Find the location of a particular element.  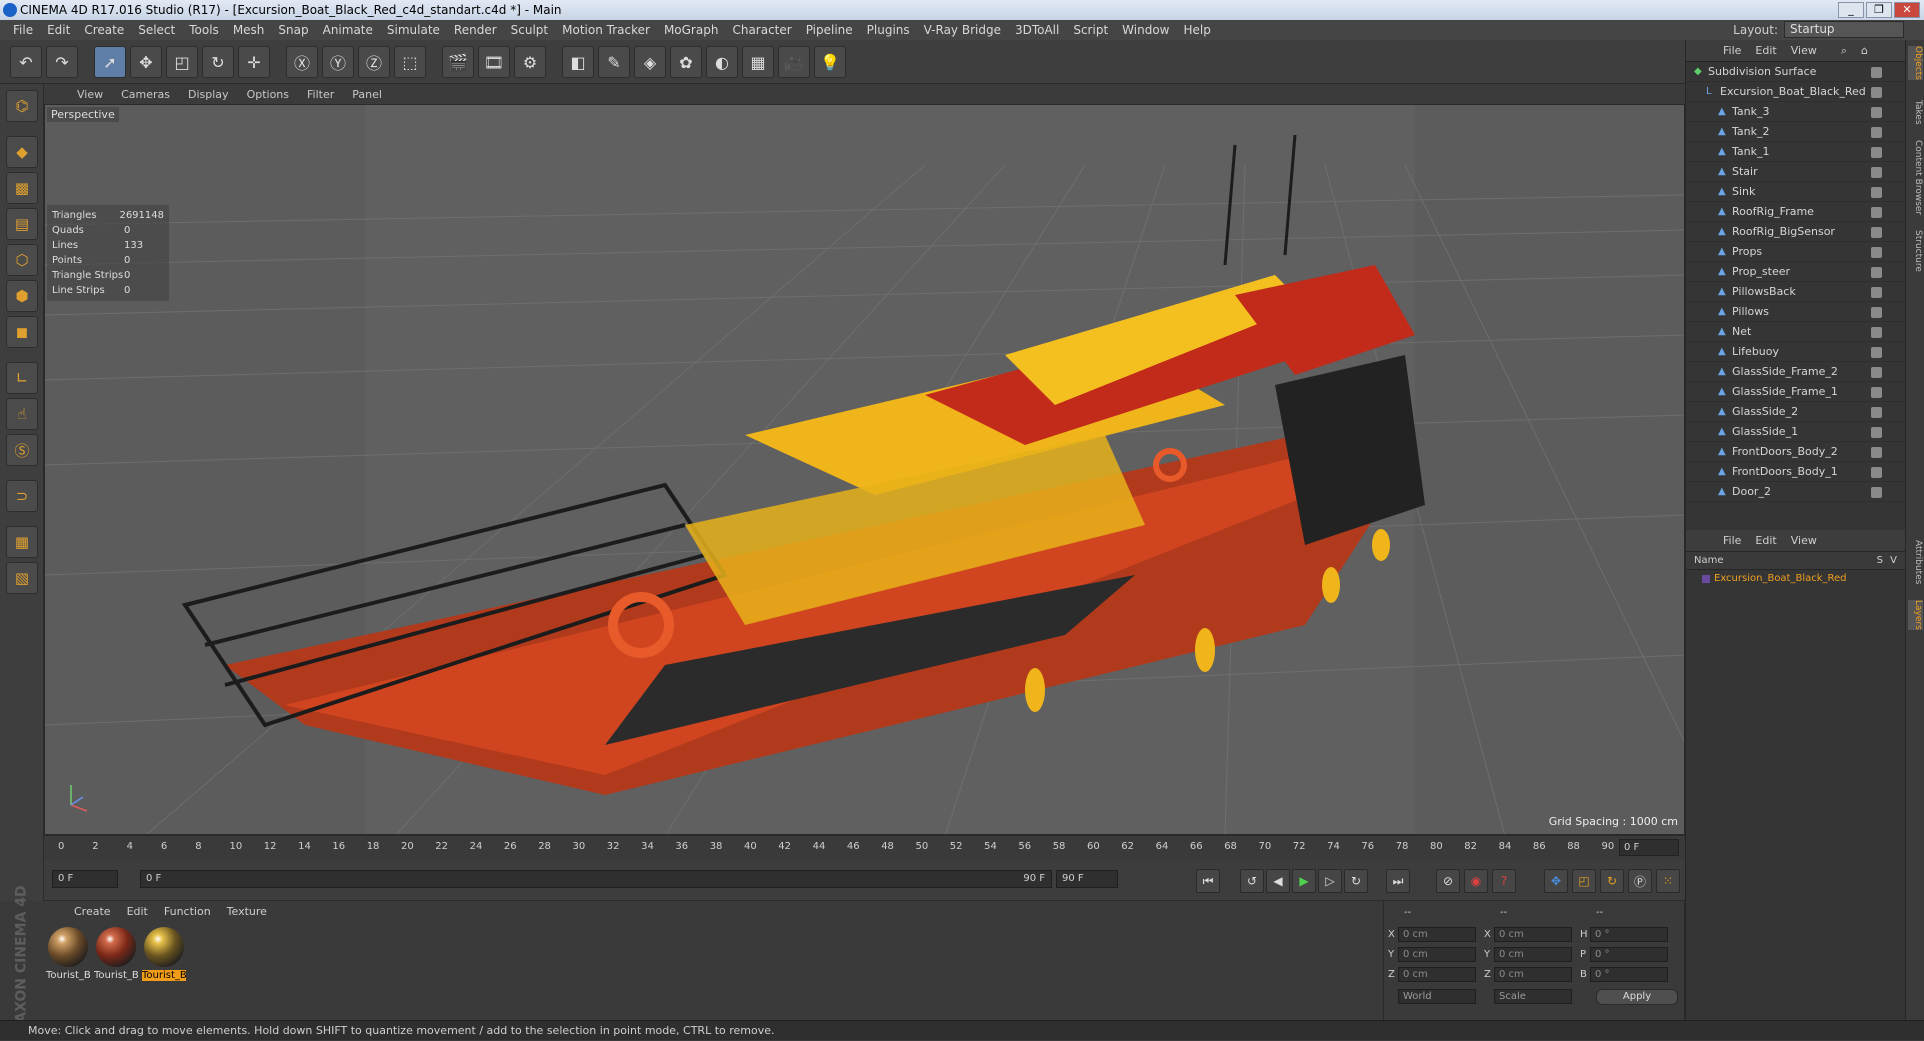

redo-icon: ↷ is located at coordinates (62, 62).